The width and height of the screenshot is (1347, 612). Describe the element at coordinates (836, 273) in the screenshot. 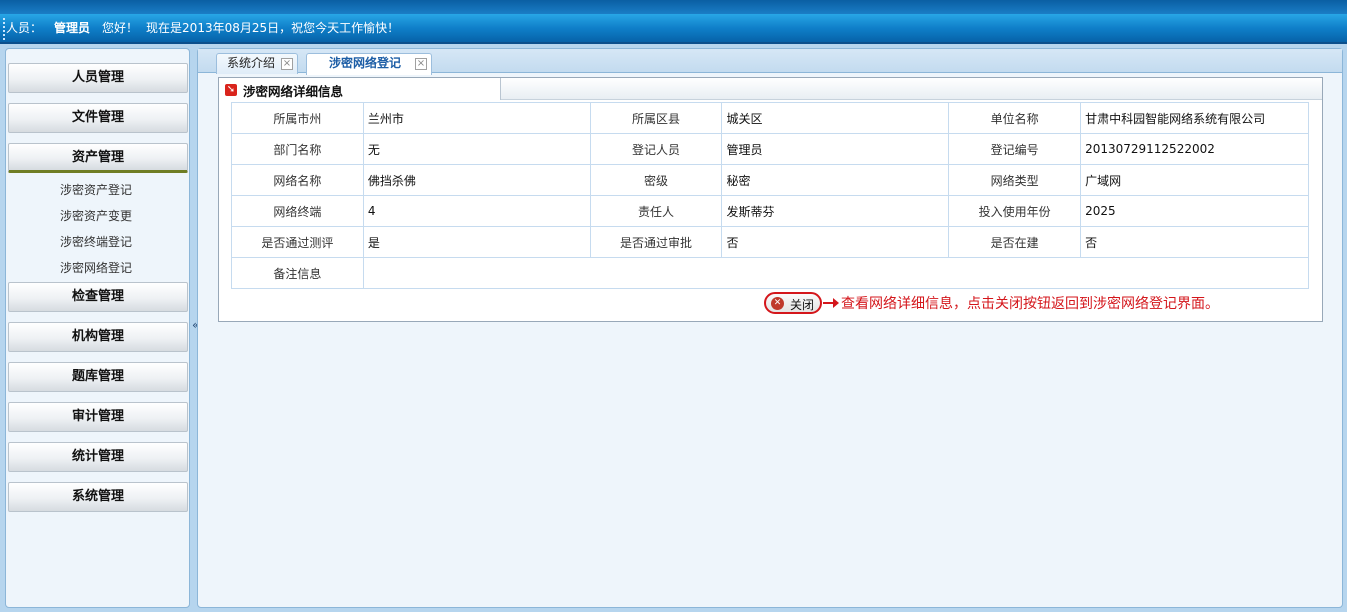

I see `value-remarks` at that location.